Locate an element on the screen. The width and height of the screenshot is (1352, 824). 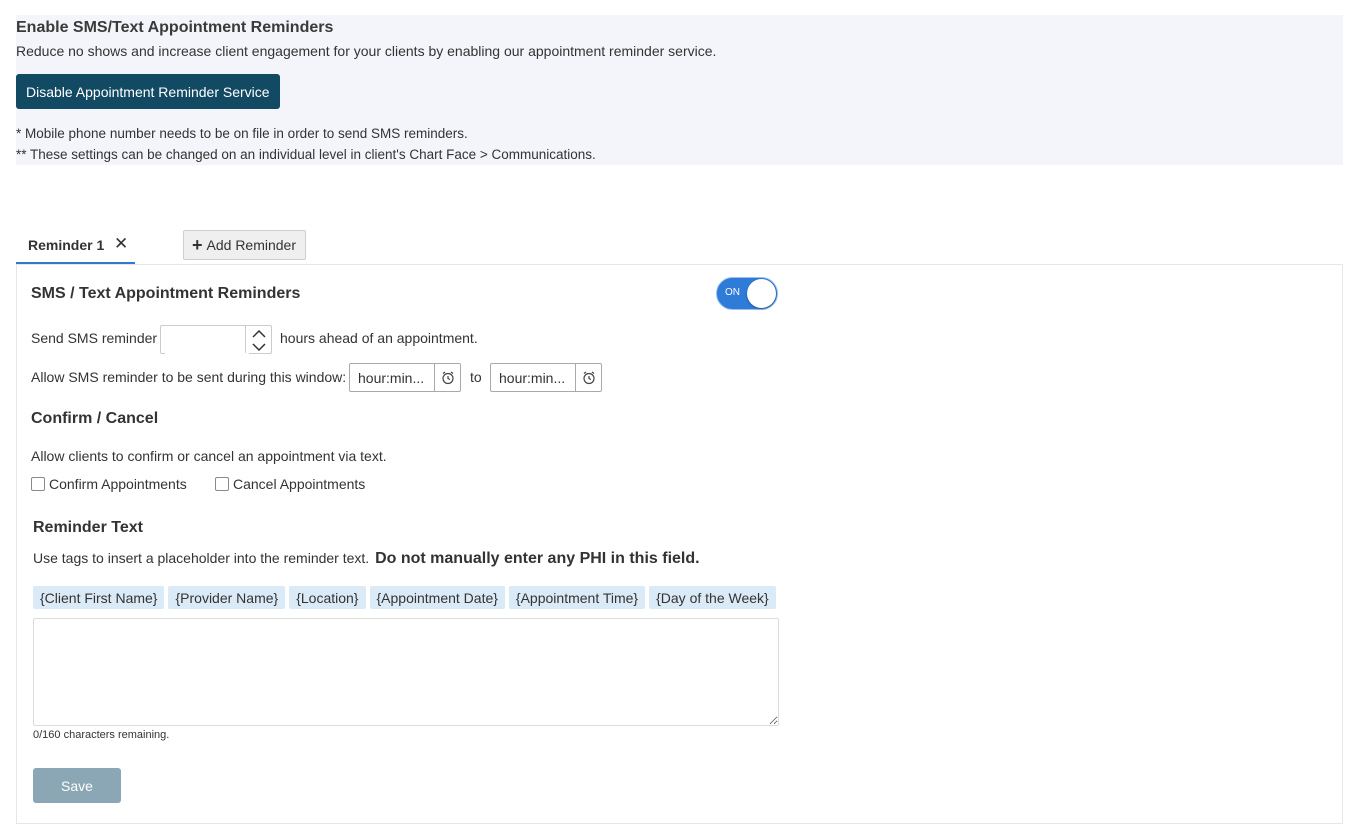
save-button: Save is located at coordinates (77, 785).